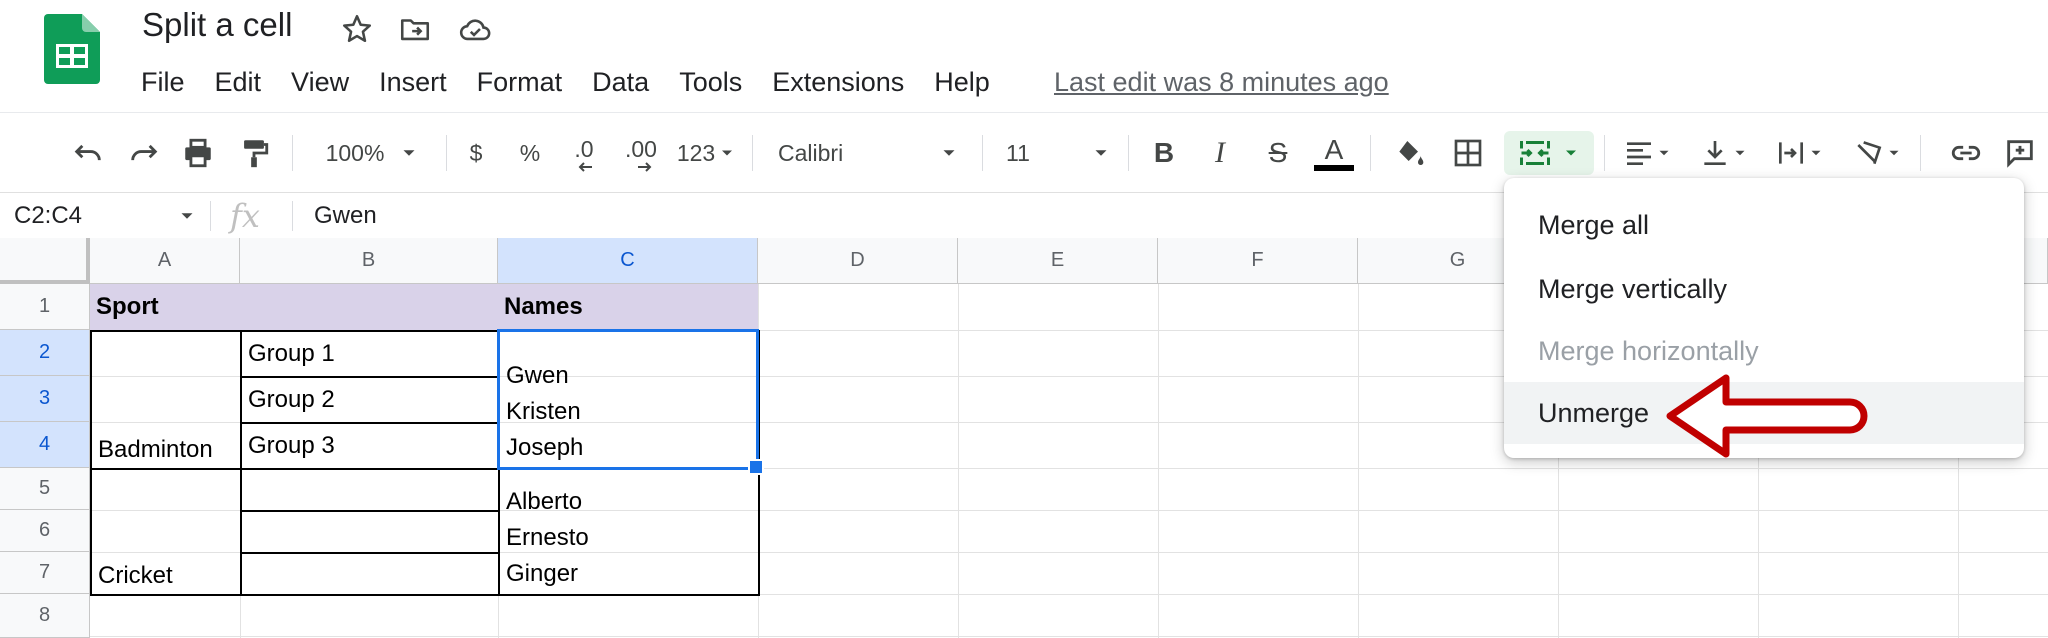 Image resolution: width=2048 pixels, height=638 pixels. Describe the element at coordinates (345, 216) in the screenshot. I see `formula-input: Gwen` at that location.